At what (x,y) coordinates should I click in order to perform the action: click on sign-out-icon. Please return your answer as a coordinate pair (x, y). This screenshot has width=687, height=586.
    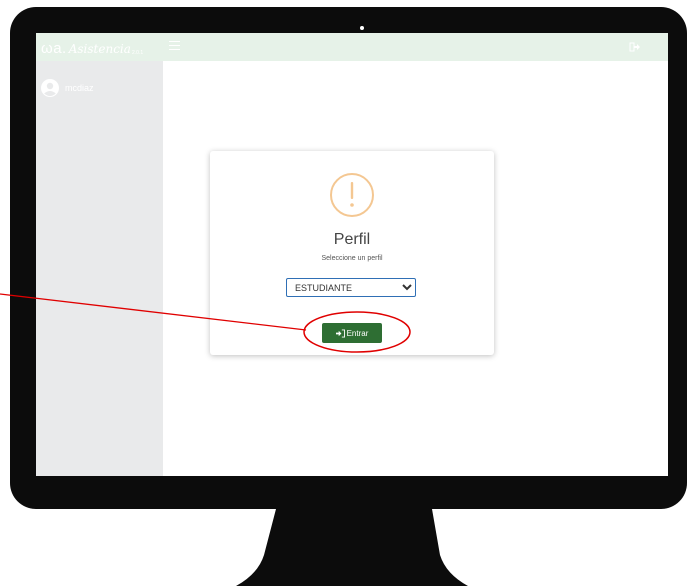
    Looking at the image, I should click on (635, 47).